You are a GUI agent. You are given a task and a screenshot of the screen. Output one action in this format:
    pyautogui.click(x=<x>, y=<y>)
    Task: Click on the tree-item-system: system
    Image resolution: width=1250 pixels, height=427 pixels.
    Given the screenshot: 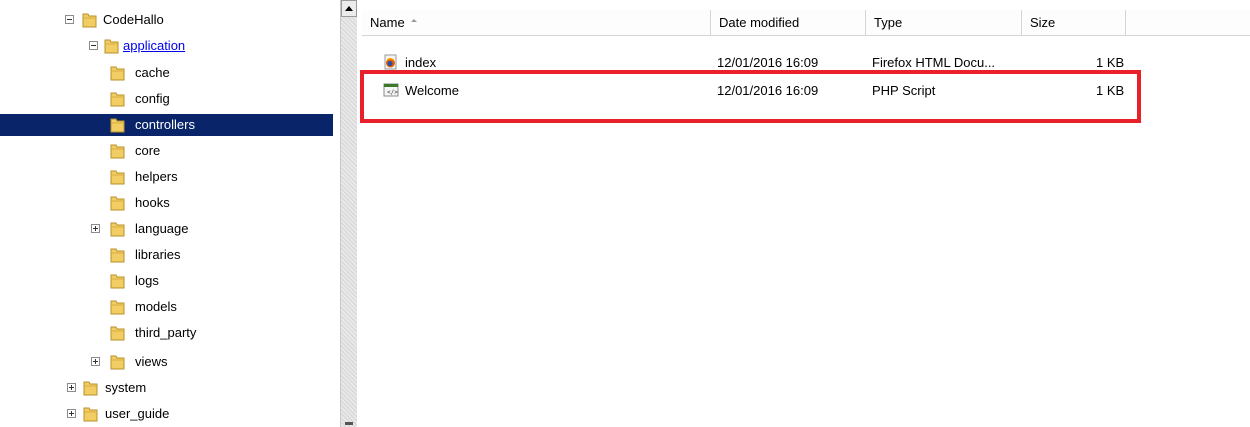 What is the action you would take?
    pyautogui.click(x=166, y=388)
    